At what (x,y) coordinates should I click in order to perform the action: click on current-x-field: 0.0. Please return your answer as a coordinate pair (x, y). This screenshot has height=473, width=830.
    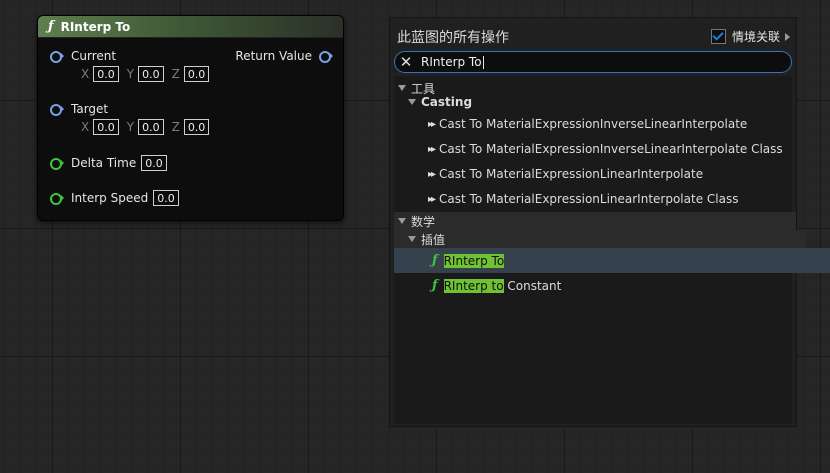
    Looking at the image, I should click on (106, 74).